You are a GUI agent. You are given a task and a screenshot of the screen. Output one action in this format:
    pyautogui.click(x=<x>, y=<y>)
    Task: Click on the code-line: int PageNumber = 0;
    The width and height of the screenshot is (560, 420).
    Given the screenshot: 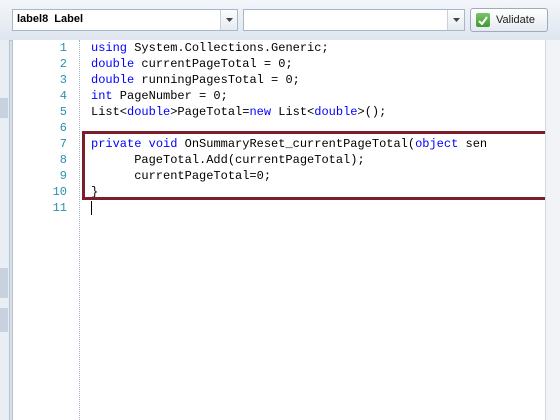 What is the action you would take?
    pyautogui.click(x=159, y=96)
    